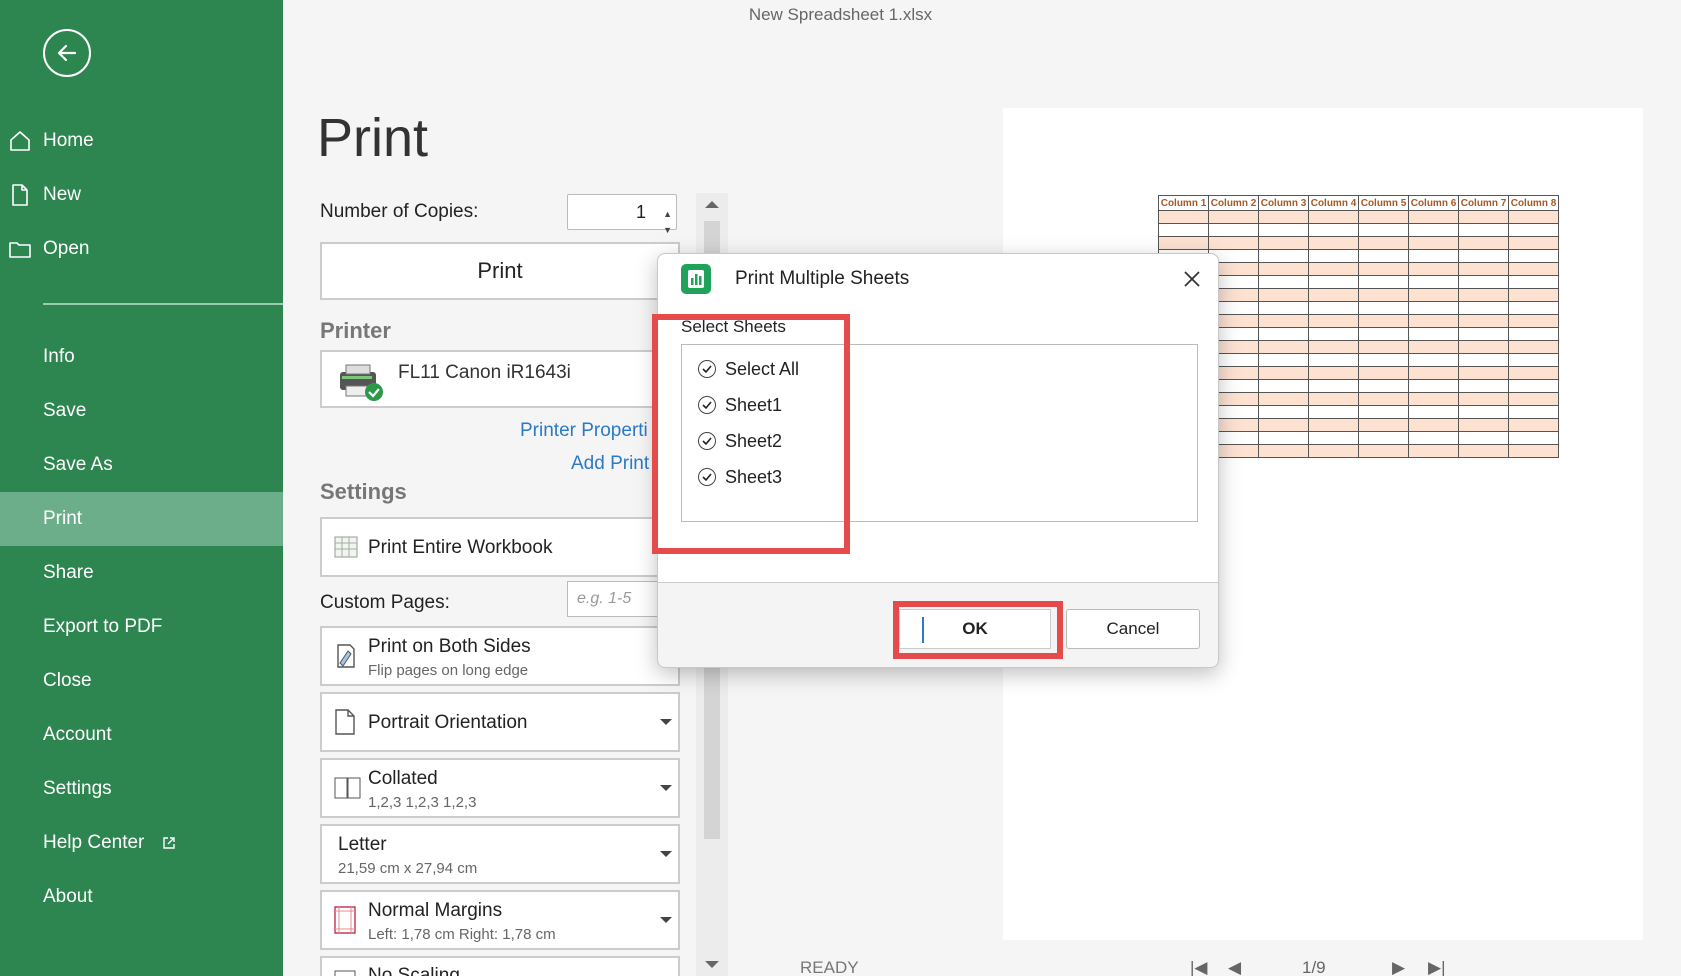  Describe the element at coordinates (20, 141) in the screenshot. I see `home-icon` at that location.